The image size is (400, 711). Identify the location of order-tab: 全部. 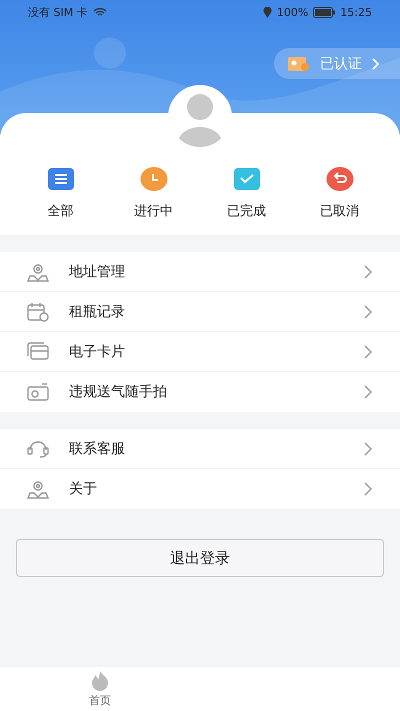
(60, 193).